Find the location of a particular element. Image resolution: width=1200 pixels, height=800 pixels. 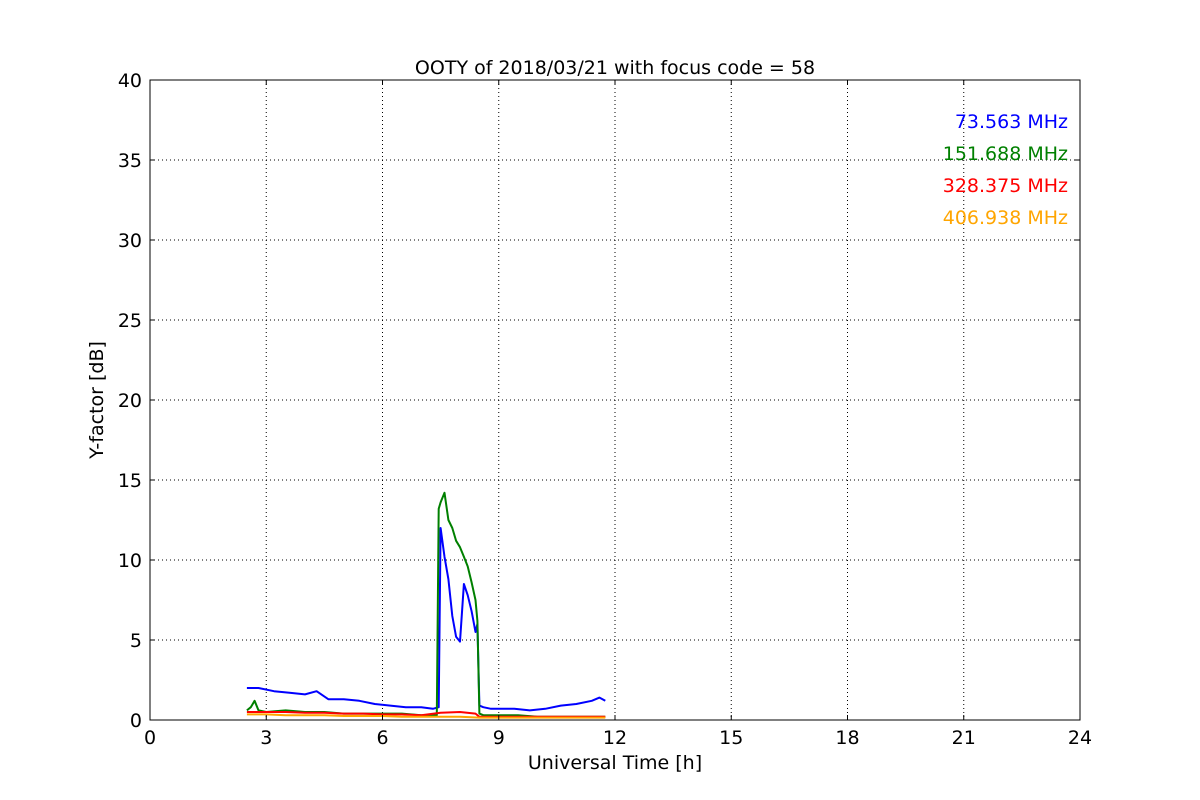

x-tick-label: 9 is located at coordinates (499, 738).